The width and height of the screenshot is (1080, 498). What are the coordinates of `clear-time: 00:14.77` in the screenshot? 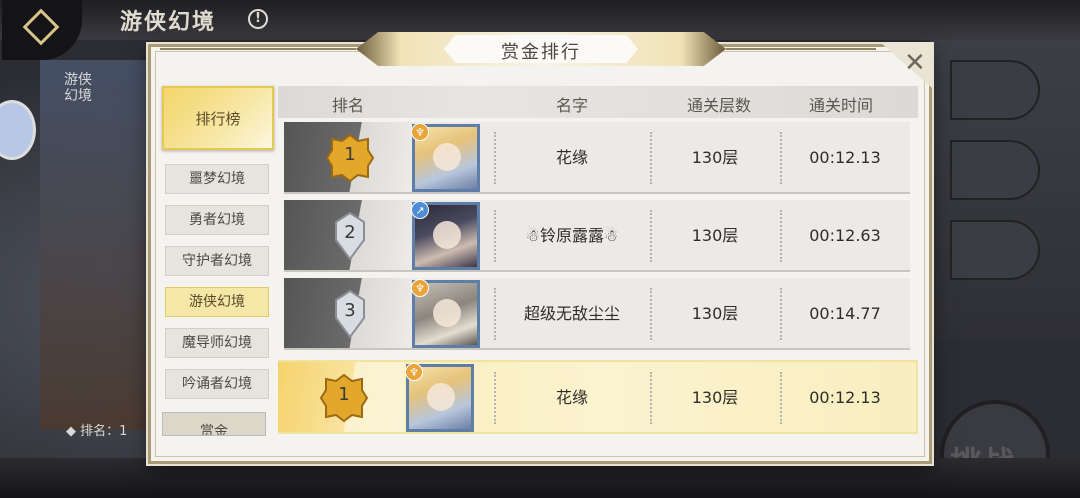 It's located at (845, 313).